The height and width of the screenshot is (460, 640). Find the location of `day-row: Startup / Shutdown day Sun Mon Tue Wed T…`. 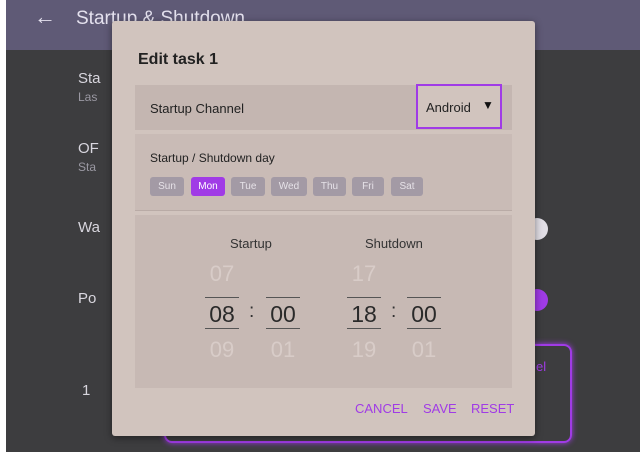

day-row: Startup / Shutdown day Sun Mon Tue Wed T… is located at coordinates (323, 172).